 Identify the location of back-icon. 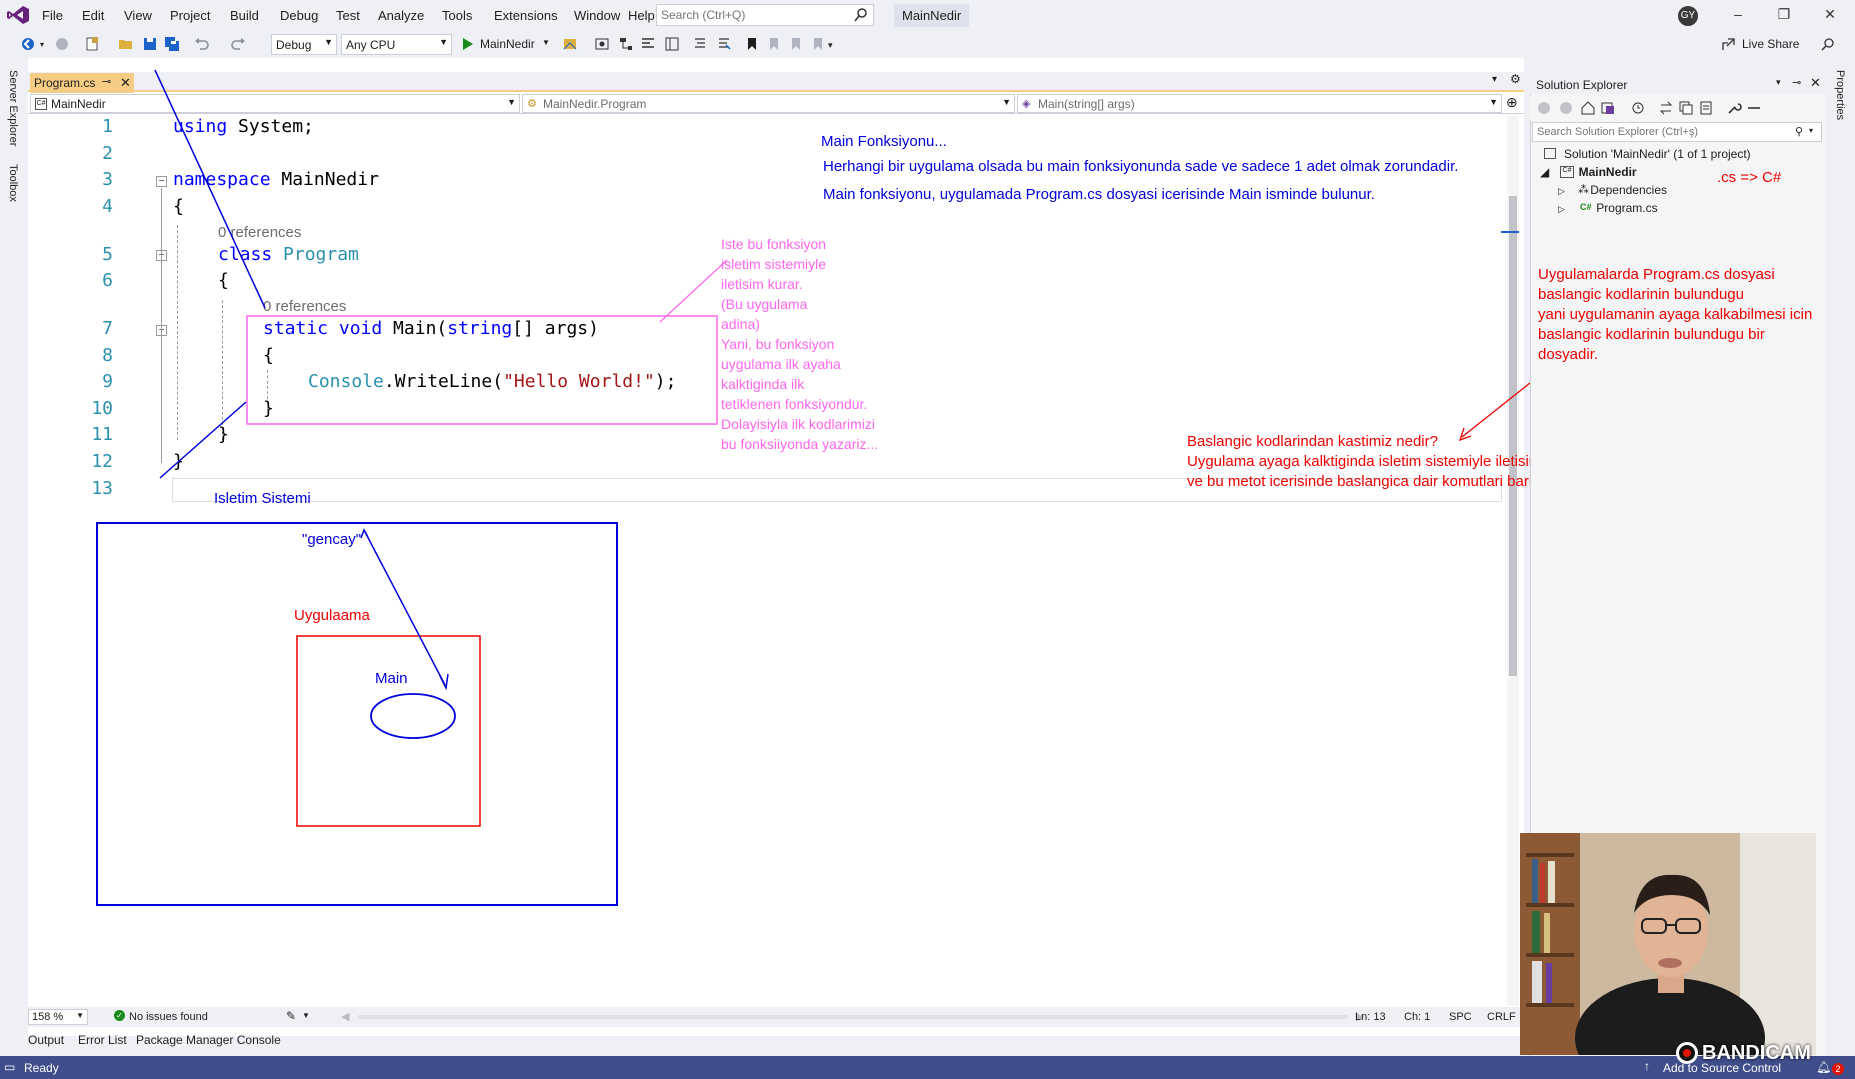
(1544, 108).